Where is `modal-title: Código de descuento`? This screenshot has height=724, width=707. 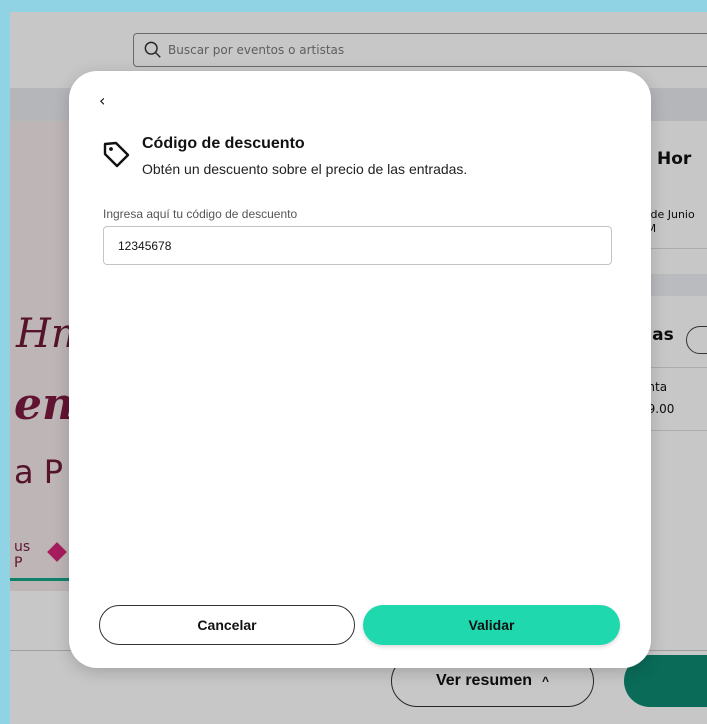
modal-title: Código de descuento is located at coordinates (223, 143).